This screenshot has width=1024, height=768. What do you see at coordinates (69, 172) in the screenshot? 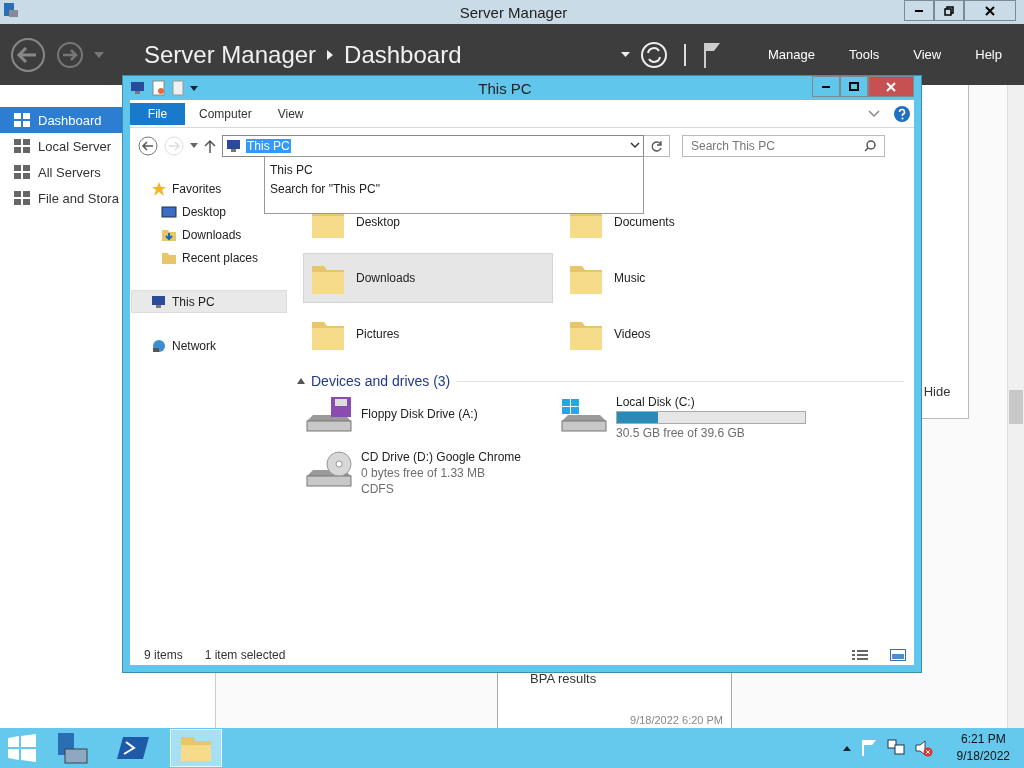
I see `sidebar-label: All Servers` at bounding box center [69, 172].